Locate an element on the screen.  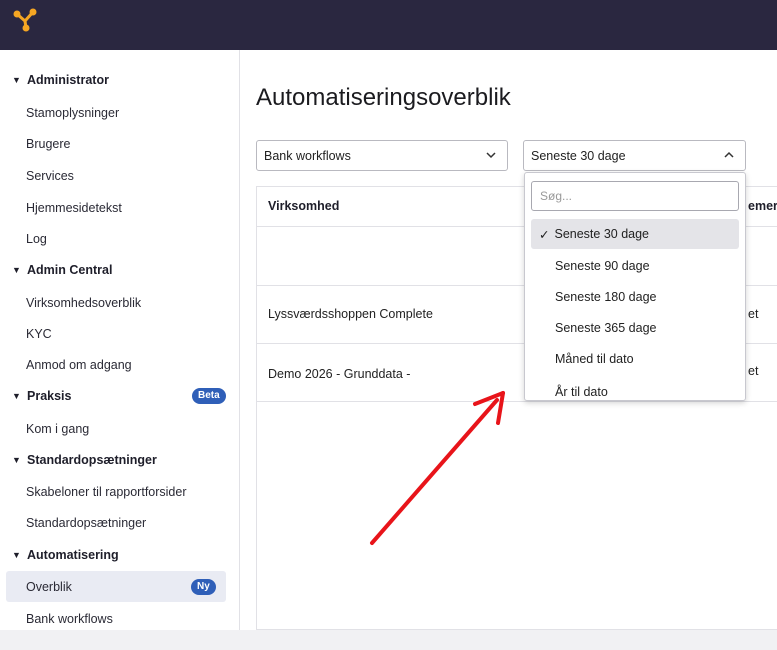
period-option-180: Seneste 180 dage is located at coordinates (635, 297).